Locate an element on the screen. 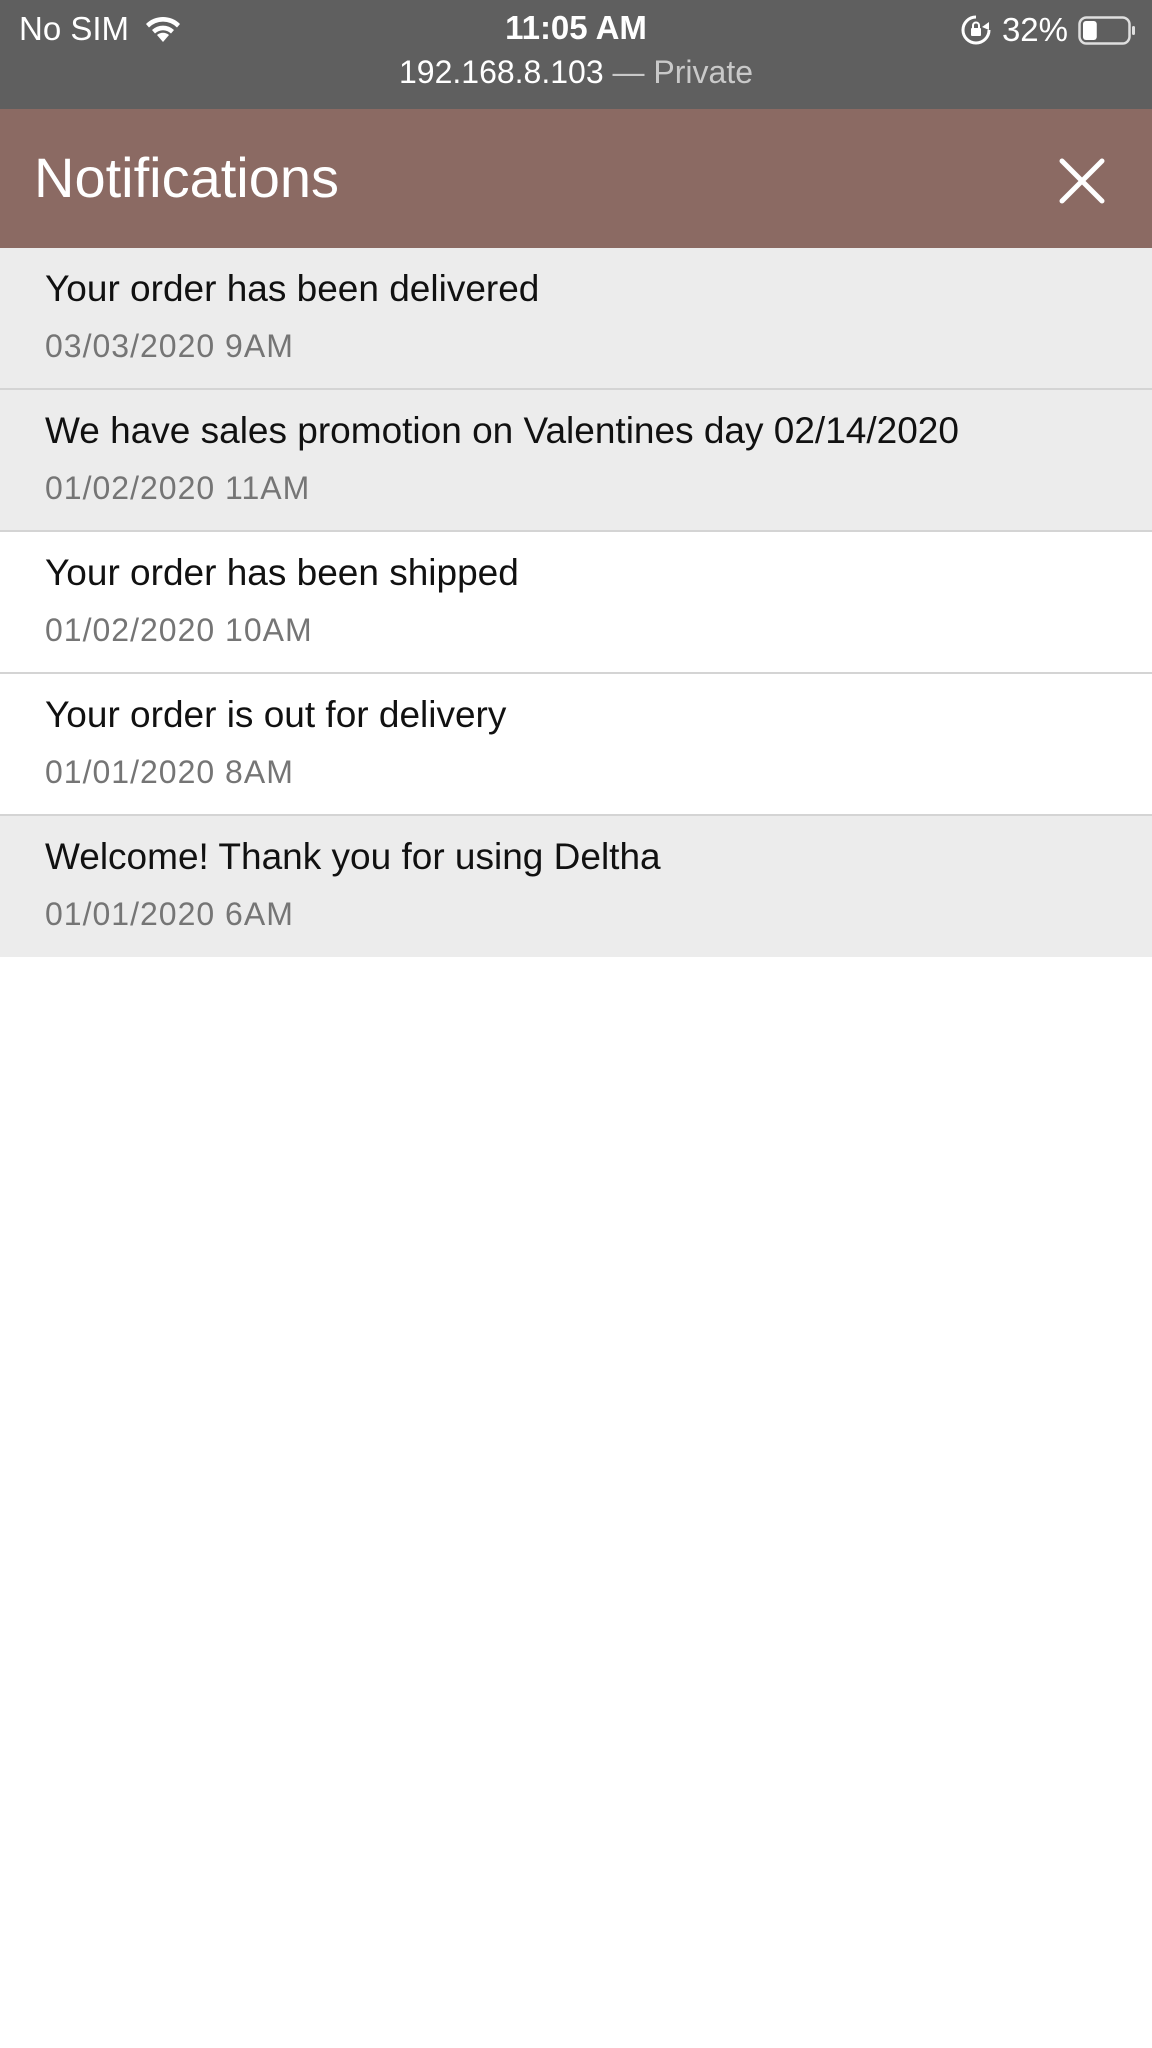  notification-timestamp: 01/02/2020 10AM is located at coordinates (179, 630).